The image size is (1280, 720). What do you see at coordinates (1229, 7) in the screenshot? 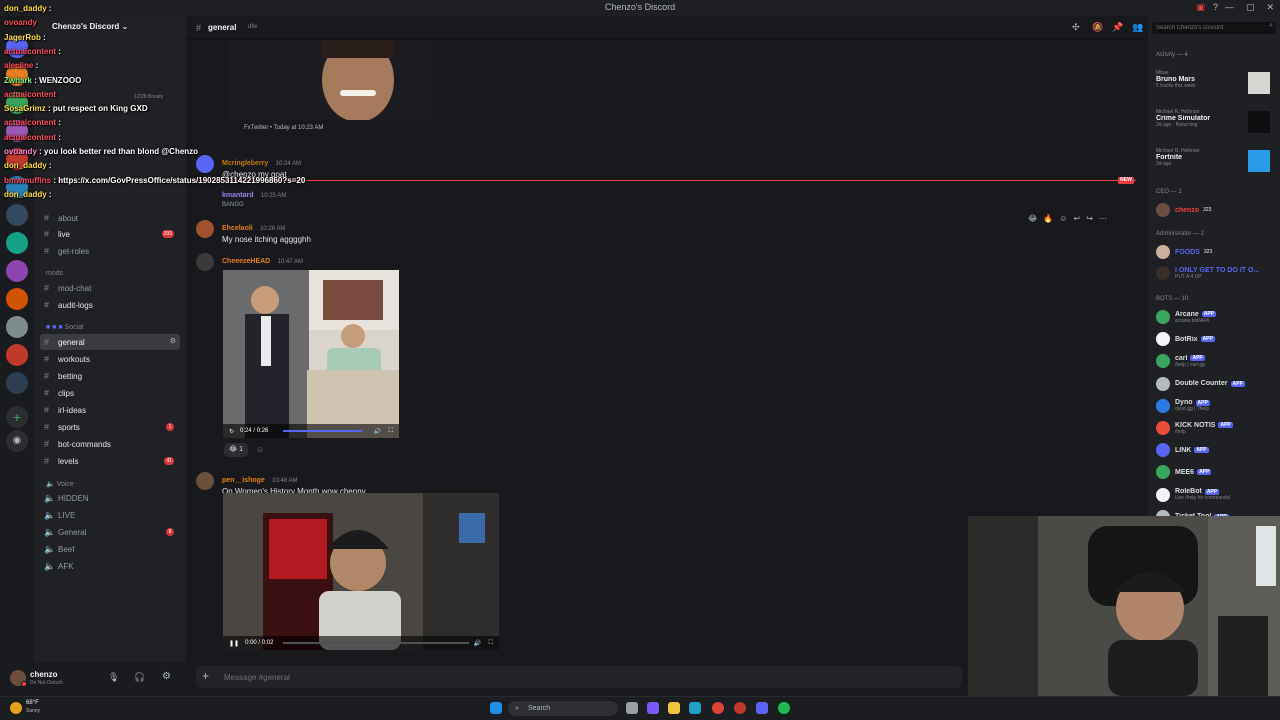
I see `minimize-button: —` at bounding box center [1229, 7].